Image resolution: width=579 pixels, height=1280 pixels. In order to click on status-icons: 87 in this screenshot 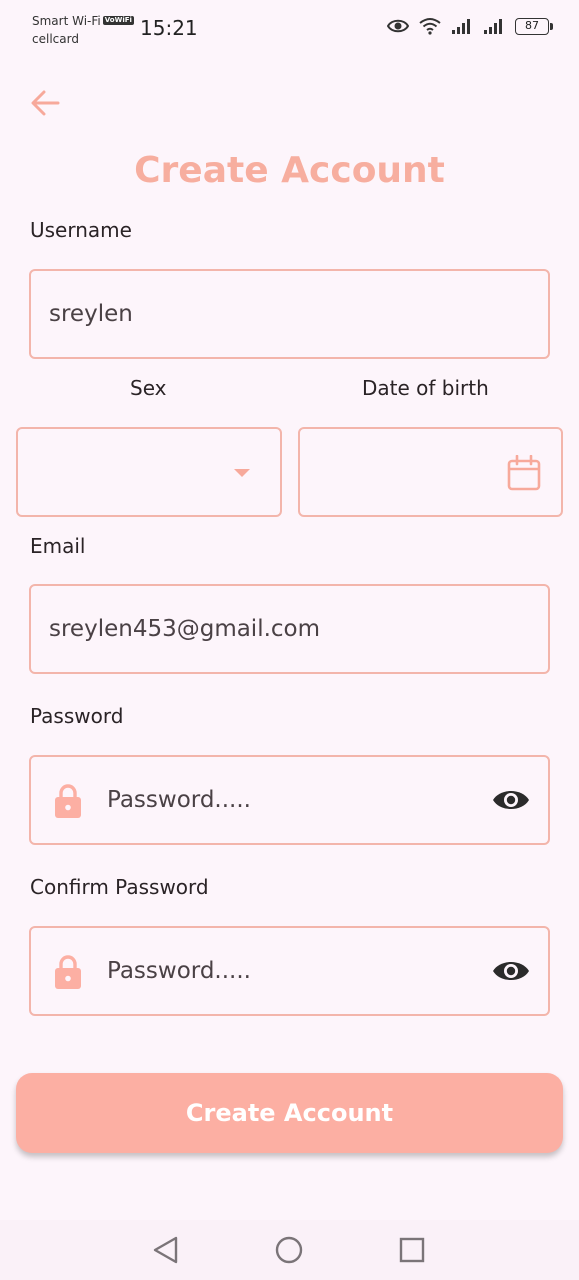, I will do `click(470, 26)`.